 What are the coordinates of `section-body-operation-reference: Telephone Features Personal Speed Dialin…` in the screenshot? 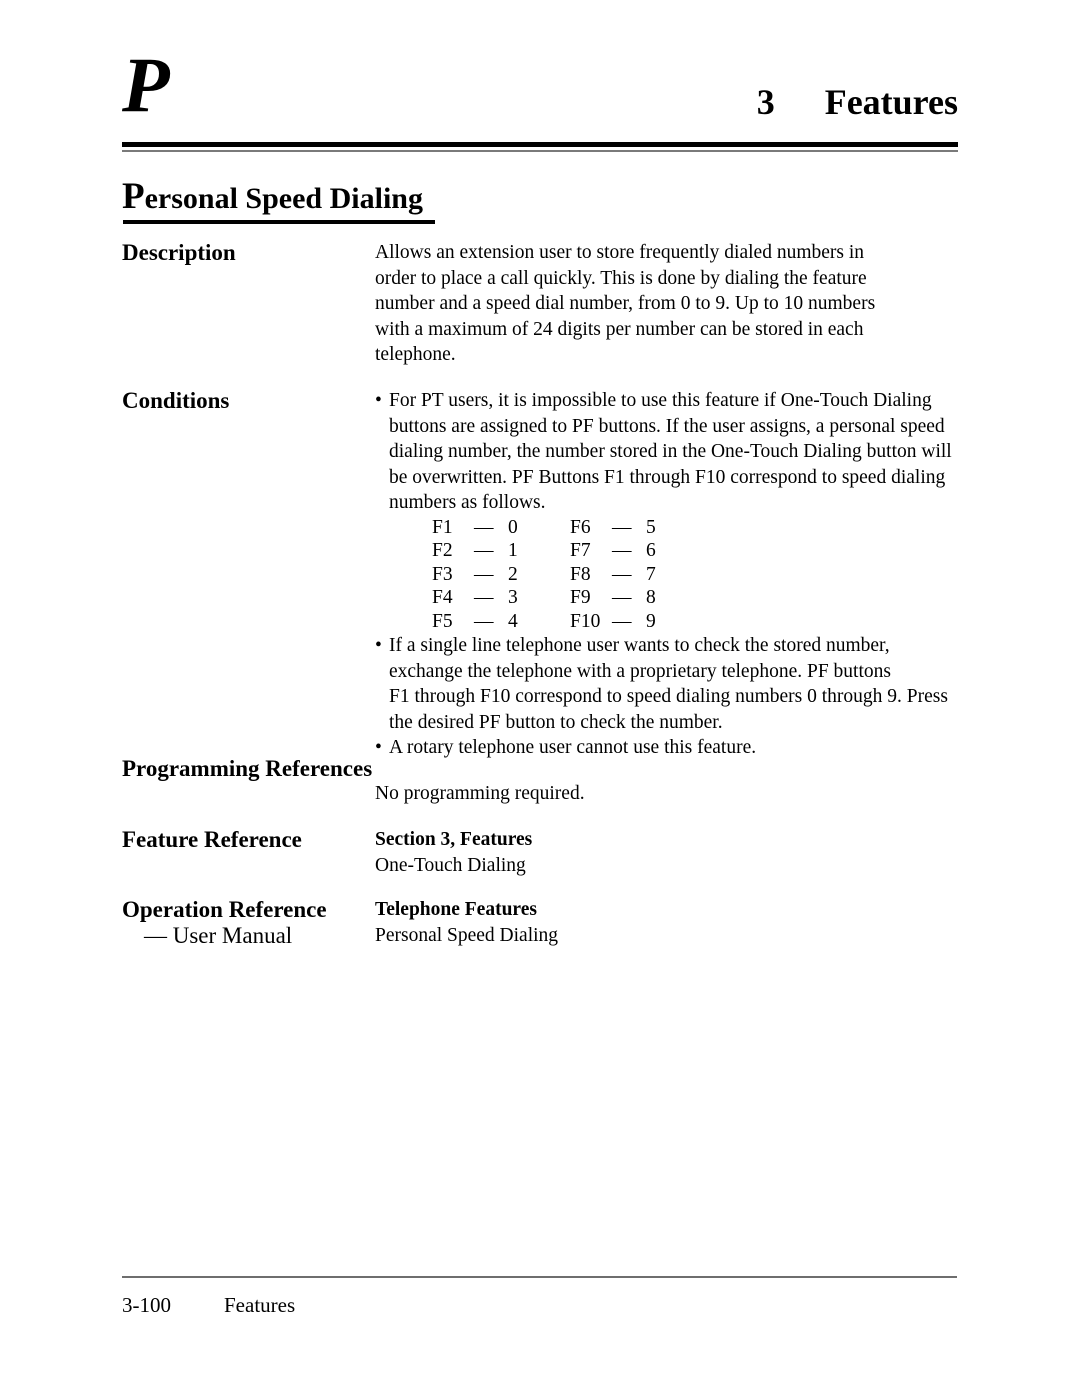 It's located at (666, 922).